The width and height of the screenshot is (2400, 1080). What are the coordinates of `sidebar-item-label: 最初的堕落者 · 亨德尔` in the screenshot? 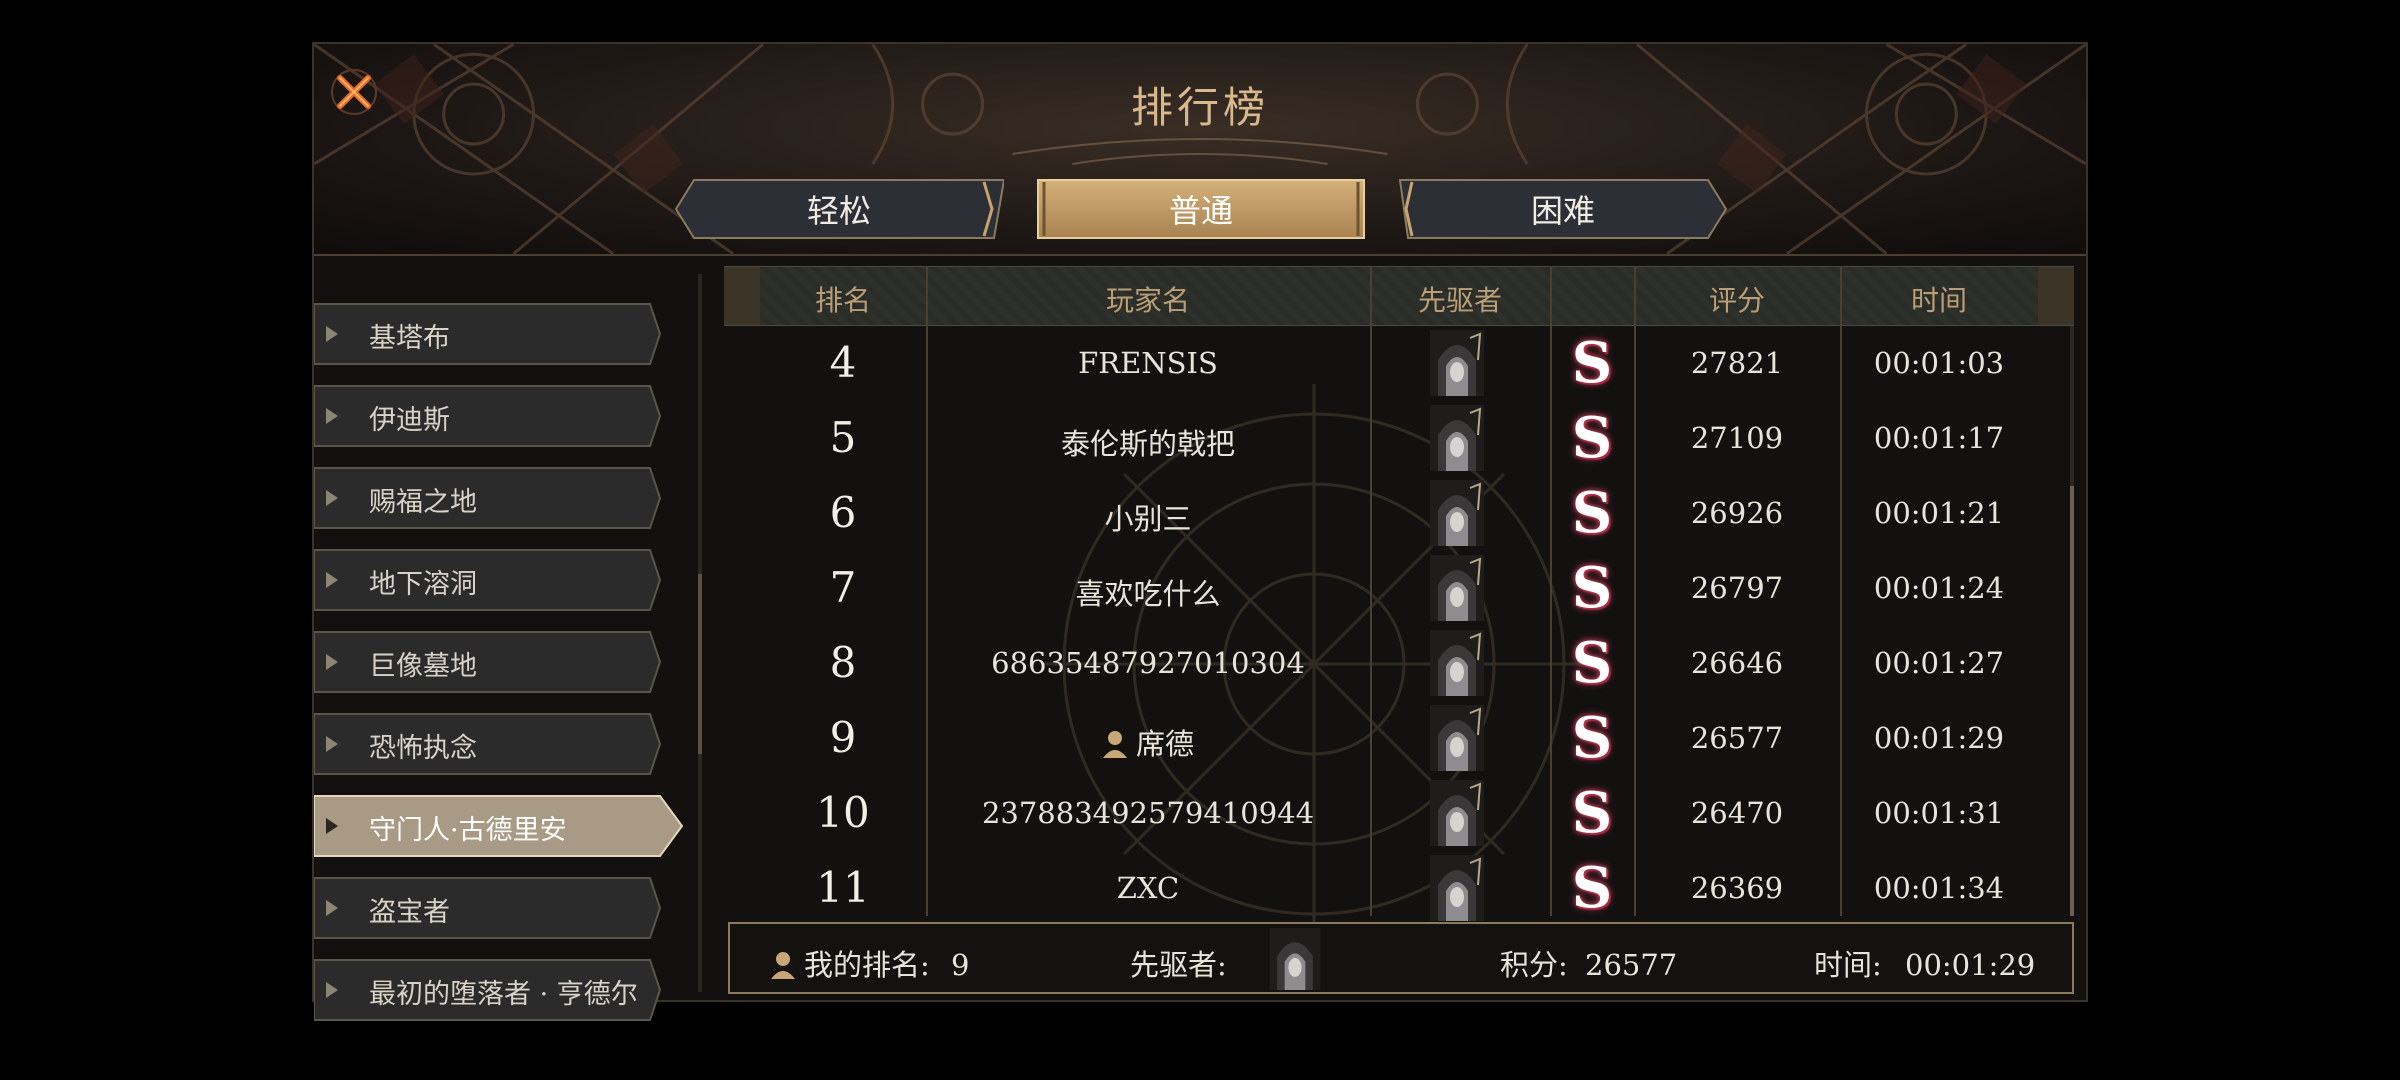 It's located at (503, 994).